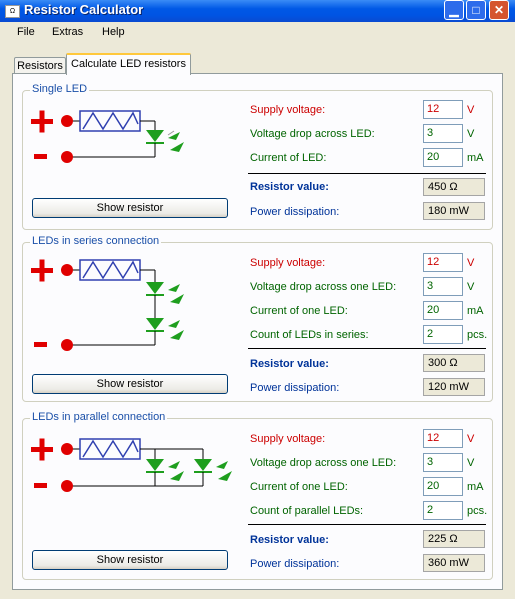 This screenshot has width=515, height=599. I want to click on single-current-label: Current of LED:, so click(288, 158).